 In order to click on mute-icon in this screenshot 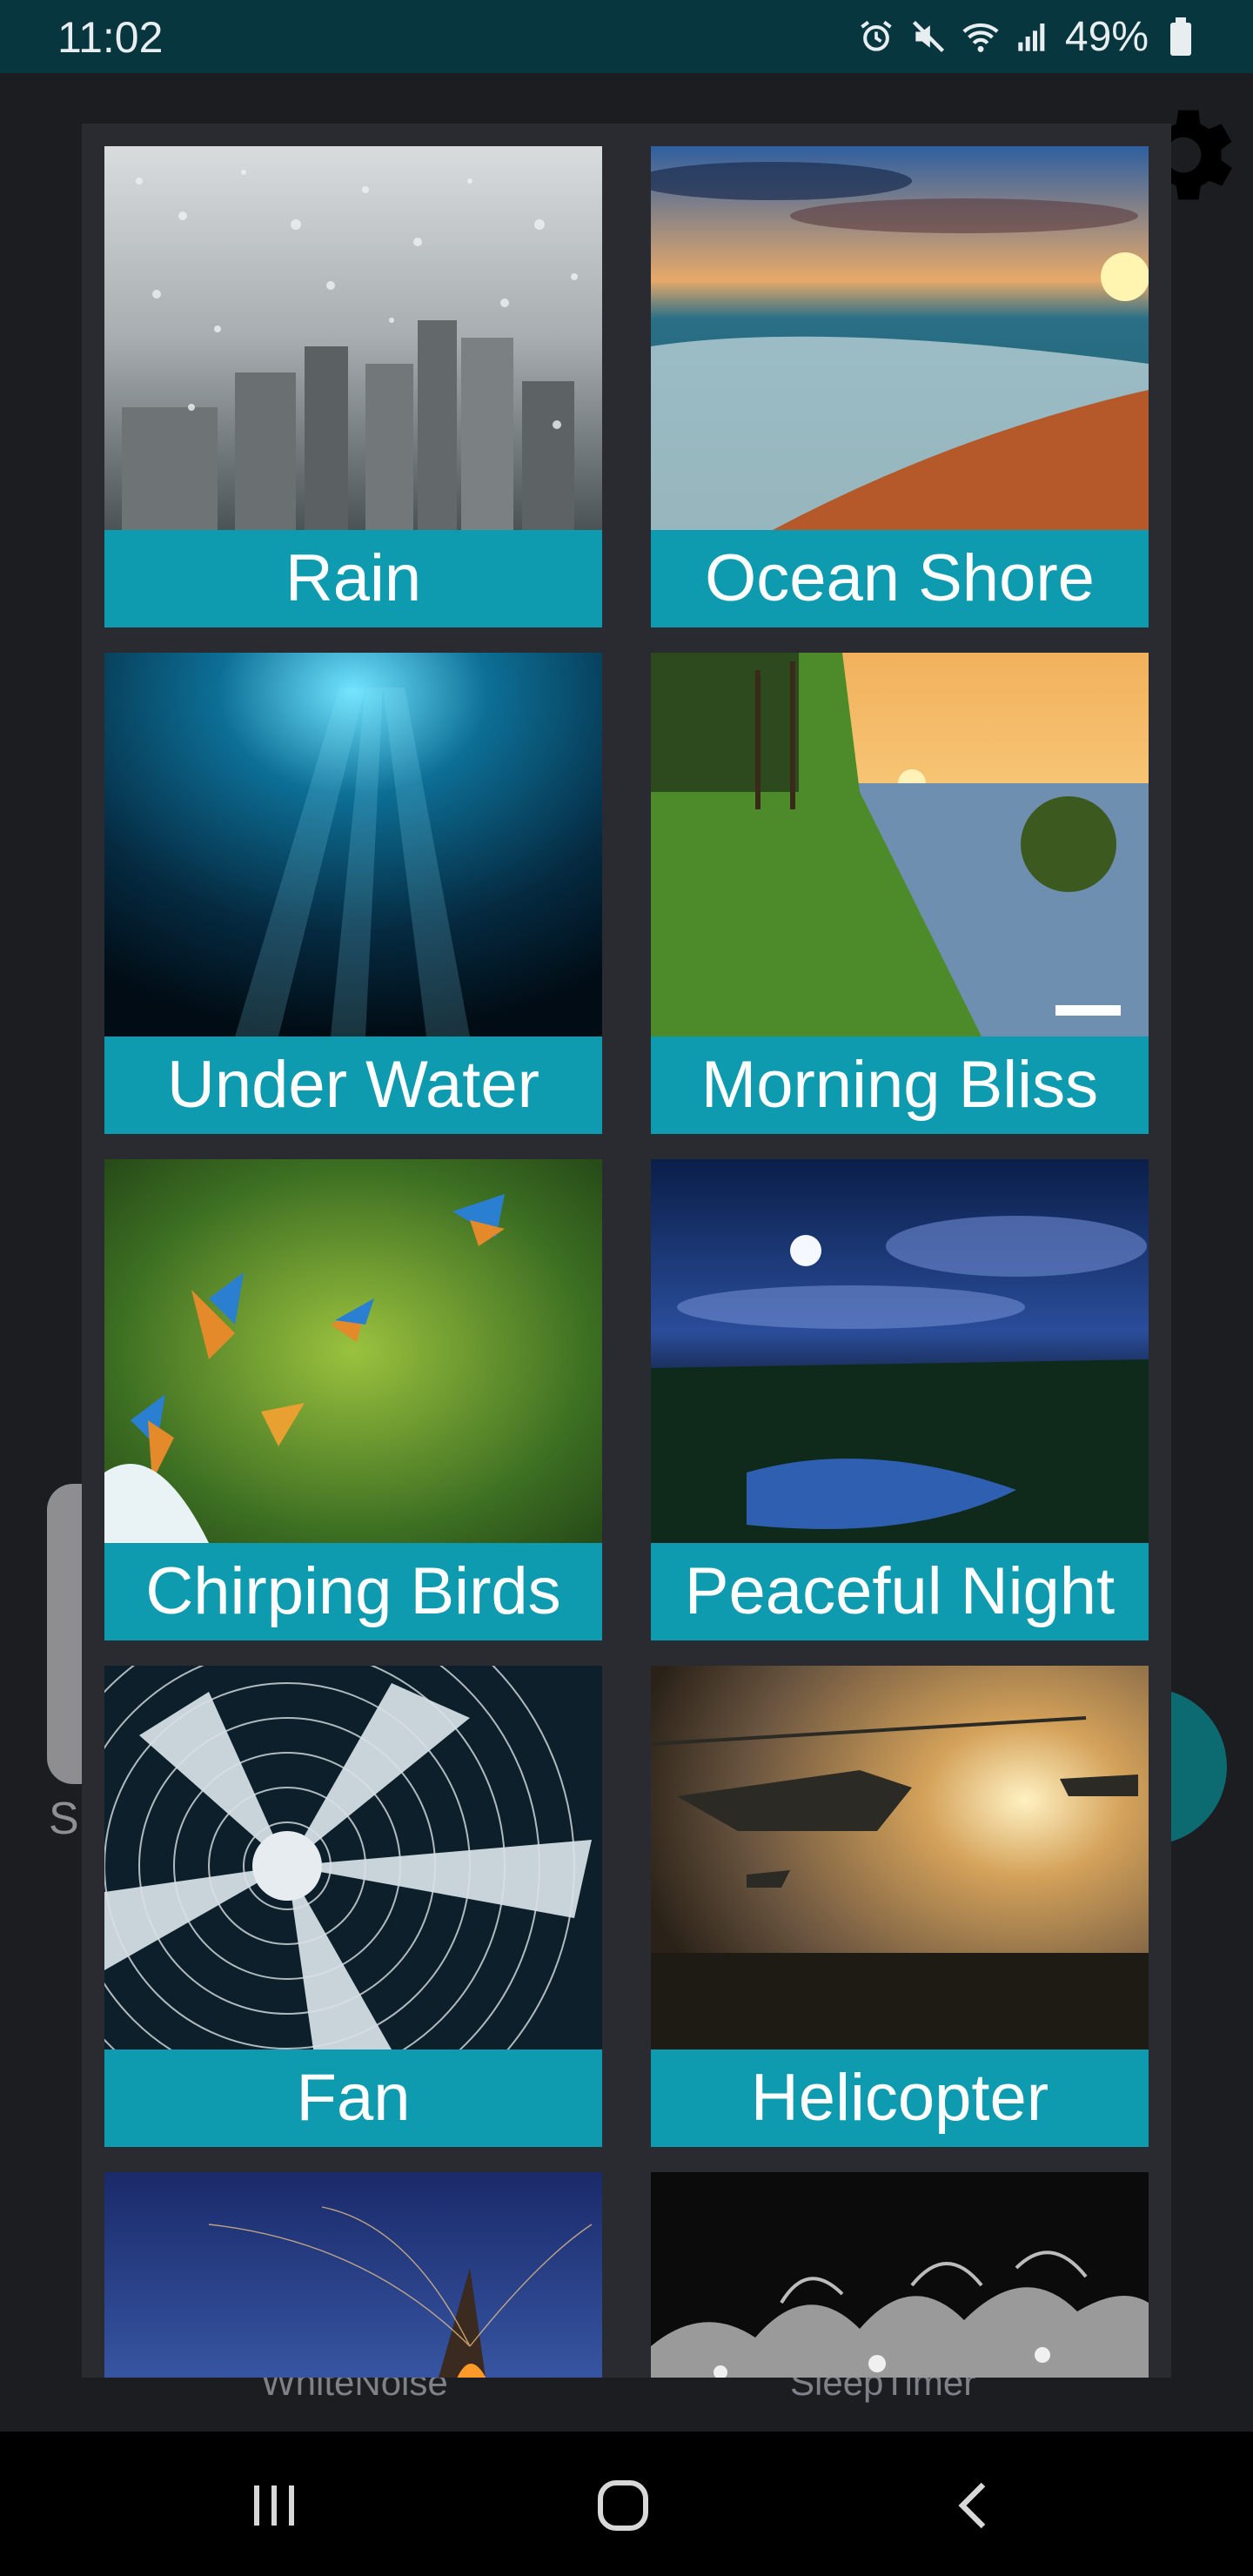, I will do `click(928, 37)`.